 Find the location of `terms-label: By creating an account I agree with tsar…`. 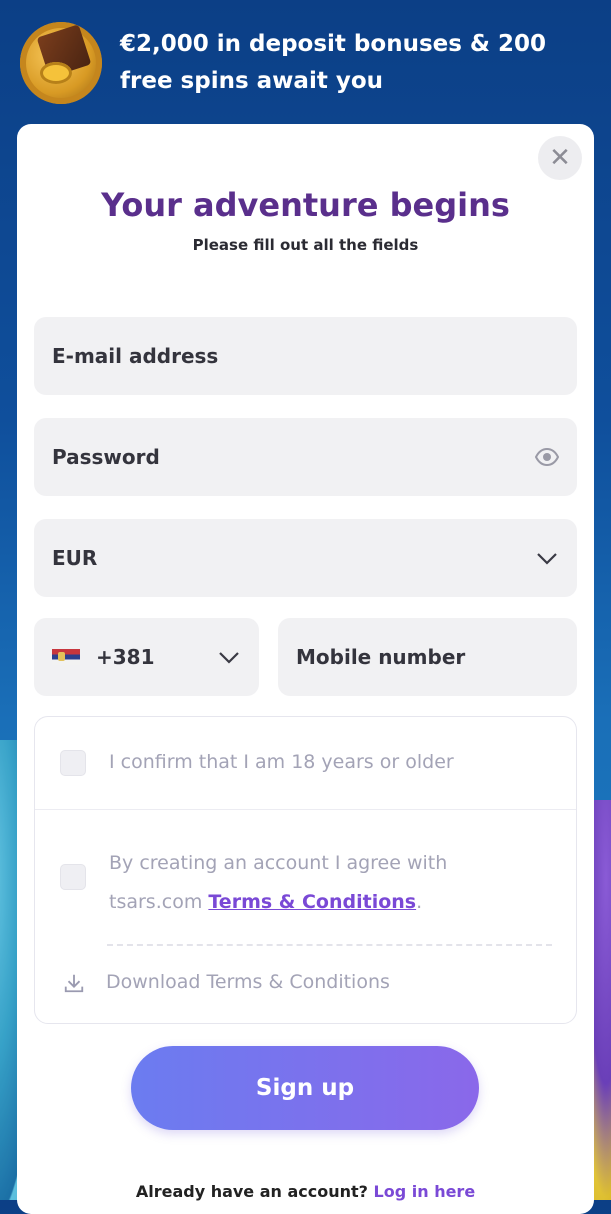

terms-label: By creating an account I agree with tsar… is located at coordinates (319, 883).